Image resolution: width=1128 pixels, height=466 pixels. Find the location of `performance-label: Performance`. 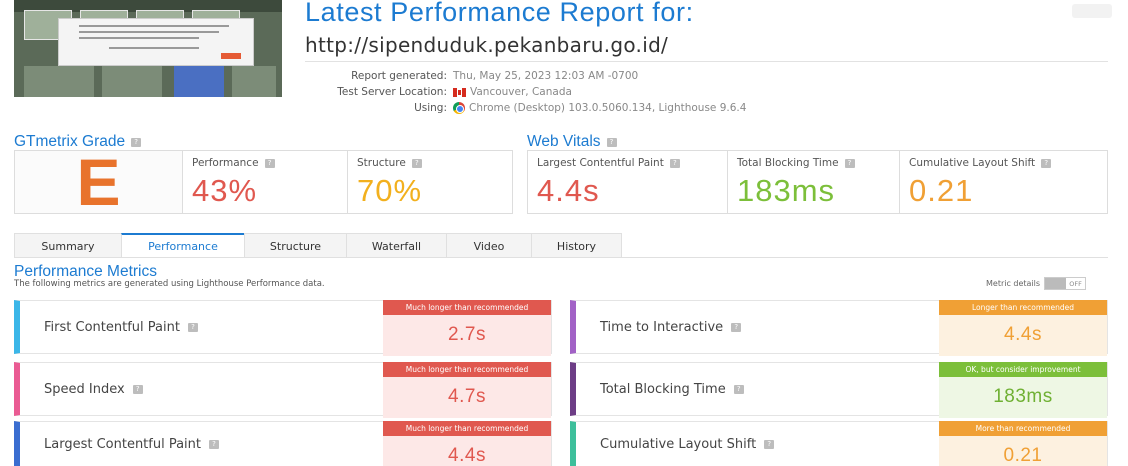

performance-label: Performance is located at coordinates (225, 163).